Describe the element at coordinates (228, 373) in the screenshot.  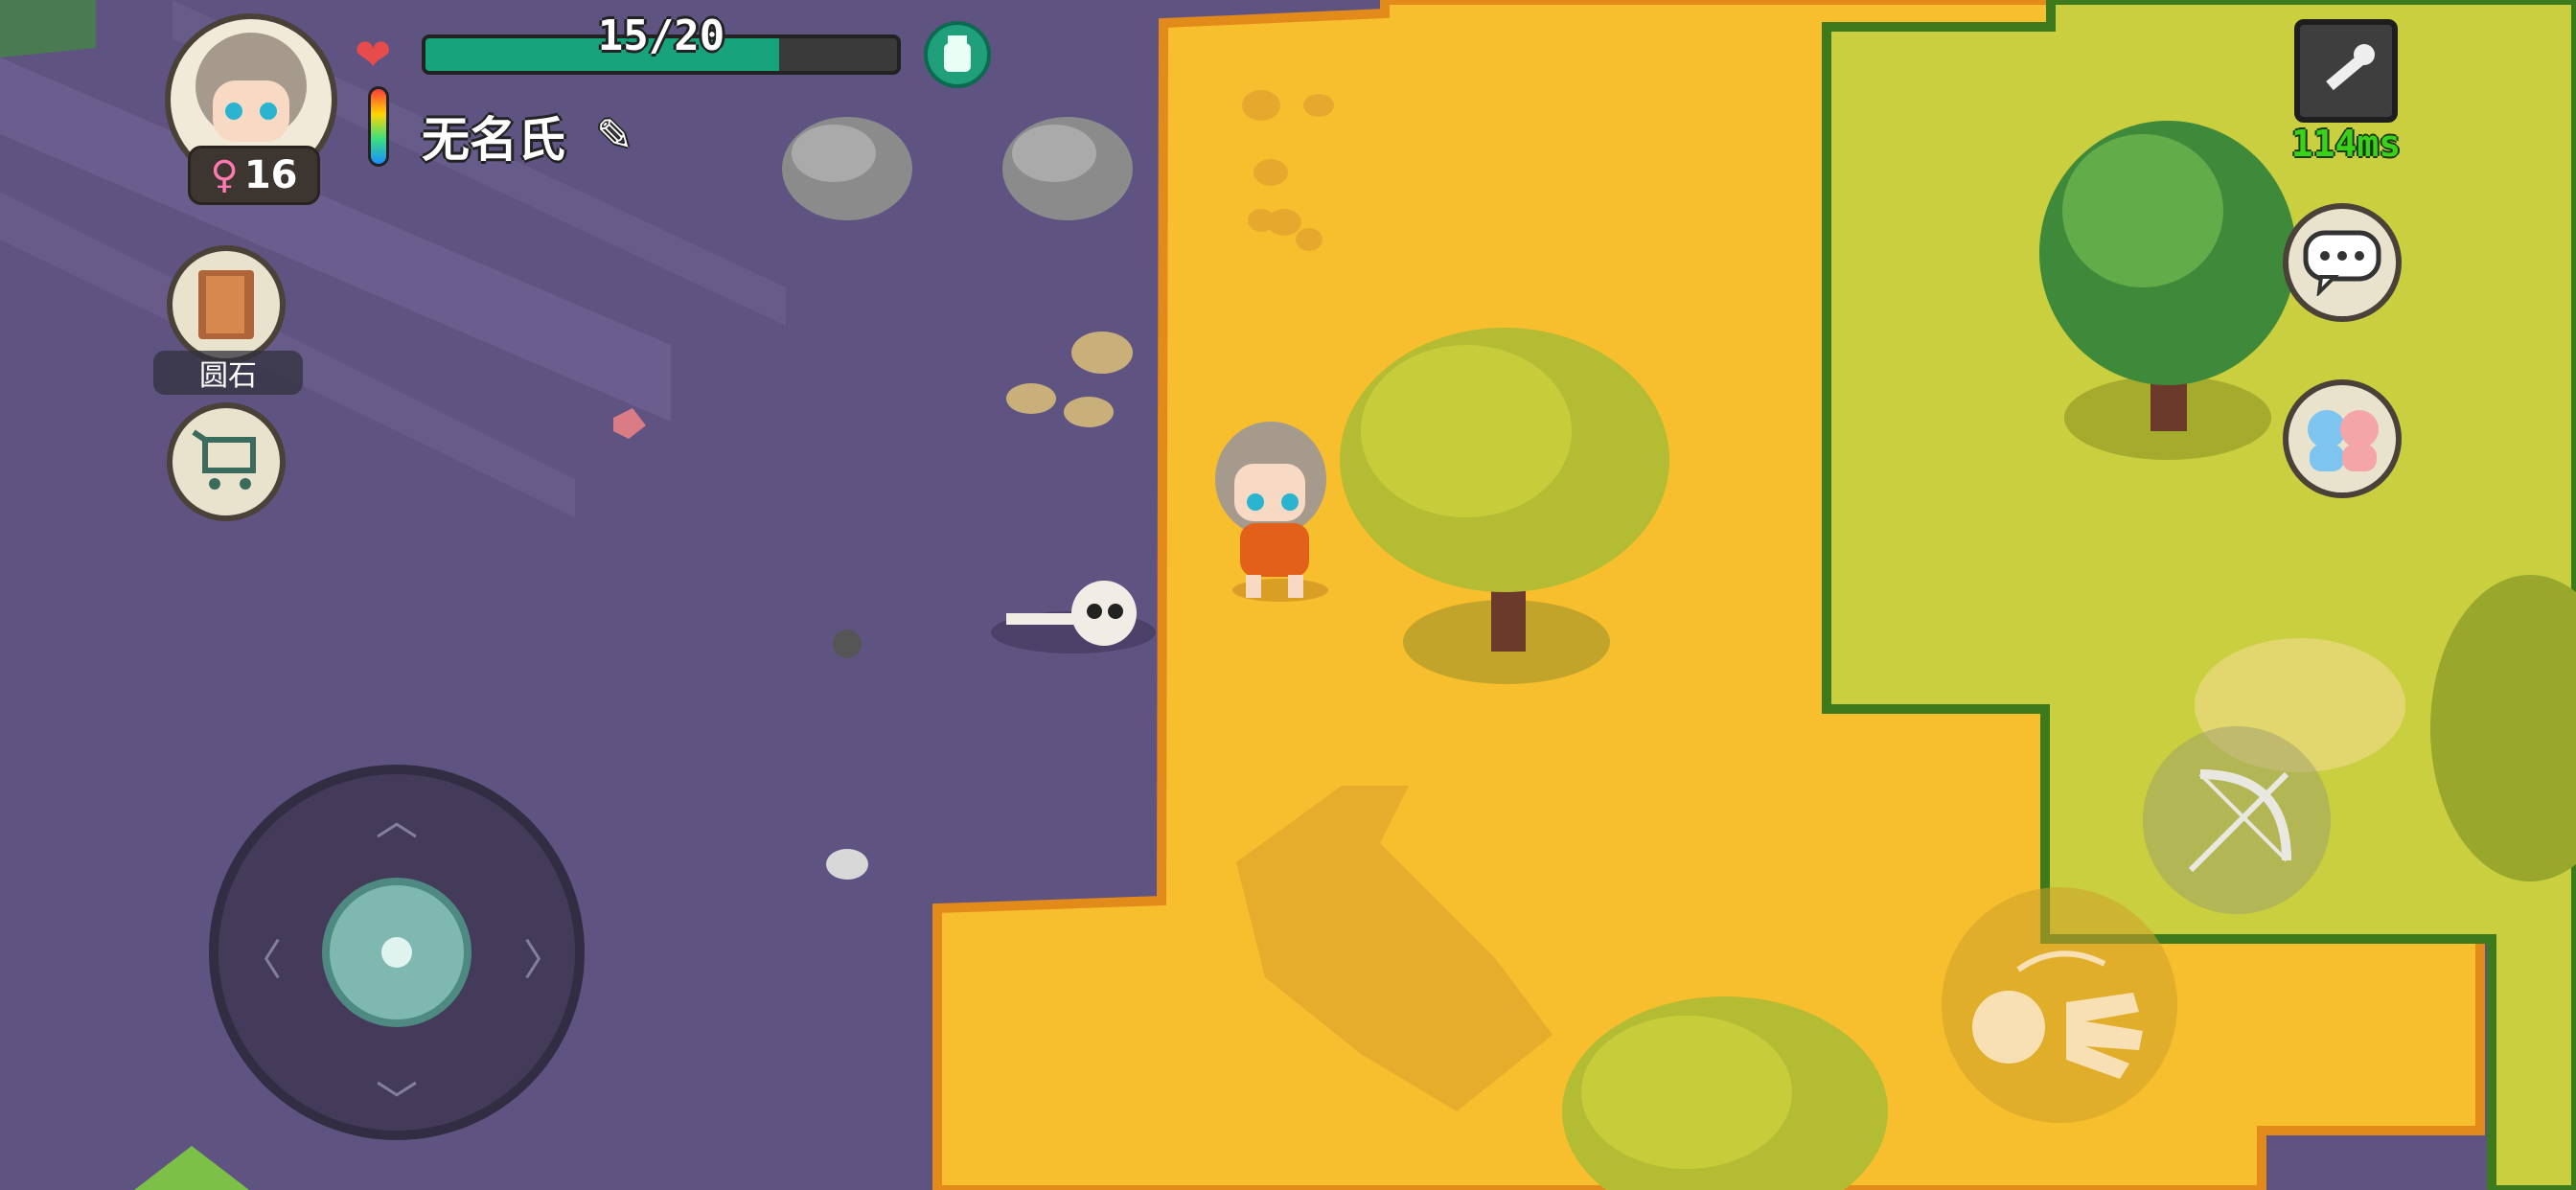
I see `held-item-label: 圆石` at that location.